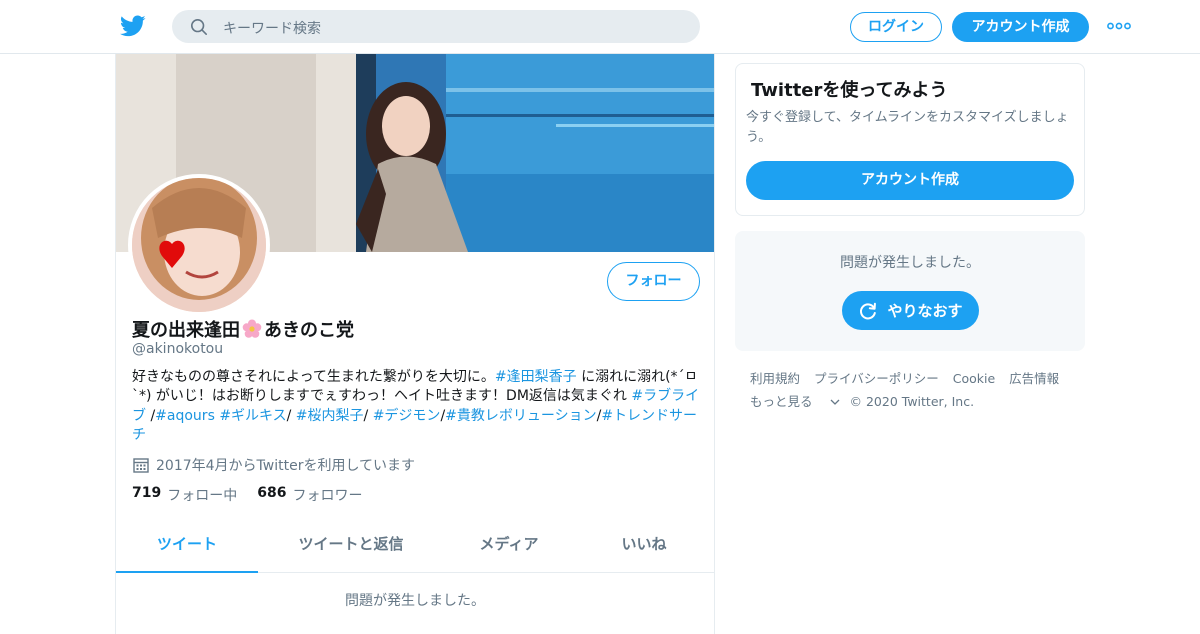 The image size is (1200, 634). I want to click on footer-line-1: 利用規約 プライバシーポリシー Cookie 広告情報, so click(915, 378).